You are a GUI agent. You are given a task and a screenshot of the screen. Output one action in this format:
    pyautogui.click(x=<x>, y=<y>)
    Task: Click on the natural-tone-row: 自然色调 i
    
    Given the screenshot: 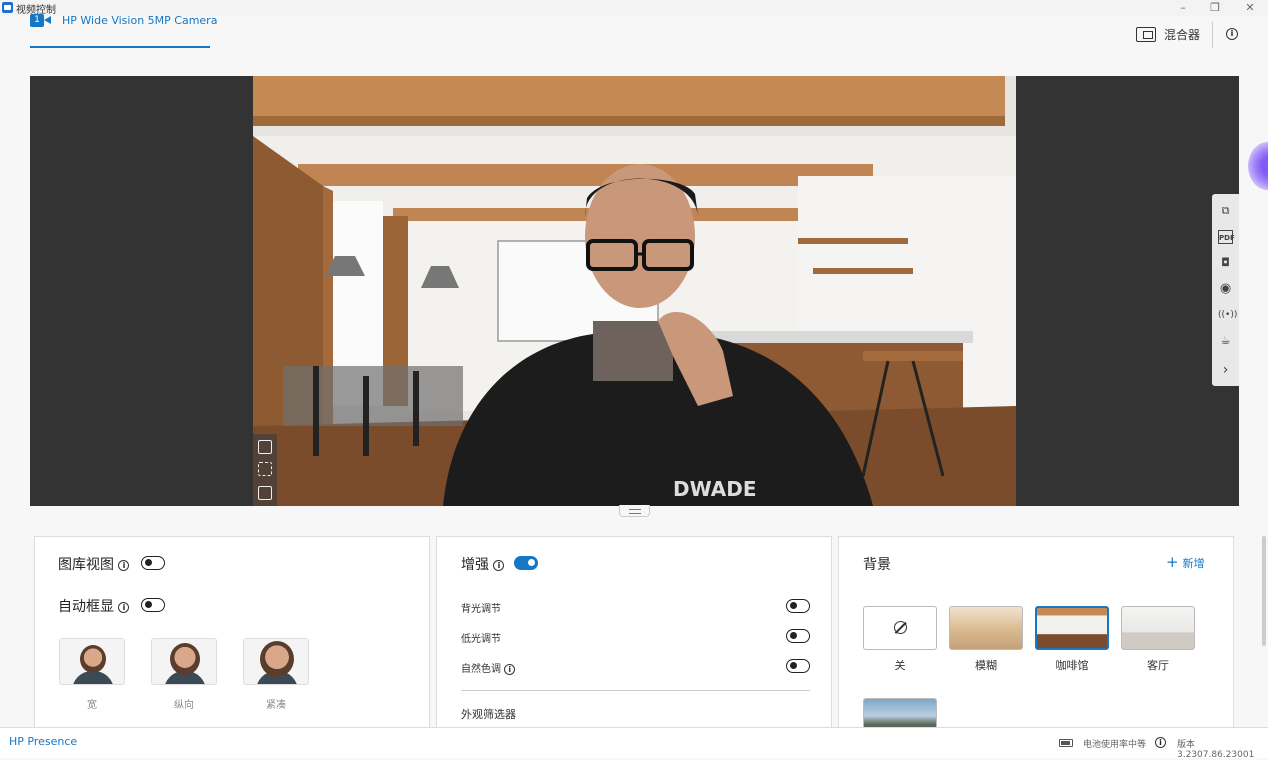 What is the action you would take?
    pyautogui.click(x=488, y=667)
    